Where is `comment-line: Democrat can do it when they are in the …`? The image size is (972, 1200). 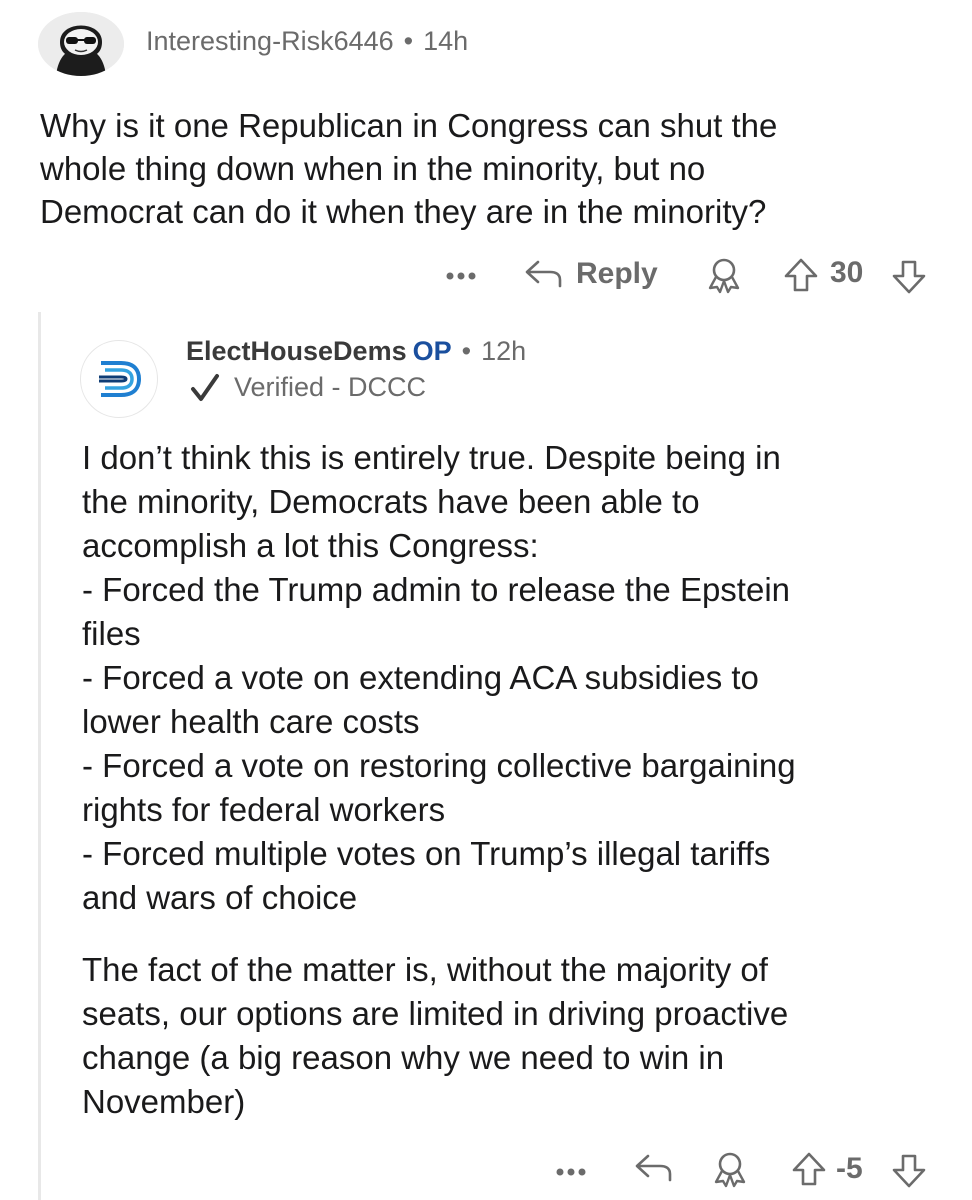
comment-line: Democrat can do it when they are in the … is located at coordinates (403, 211).